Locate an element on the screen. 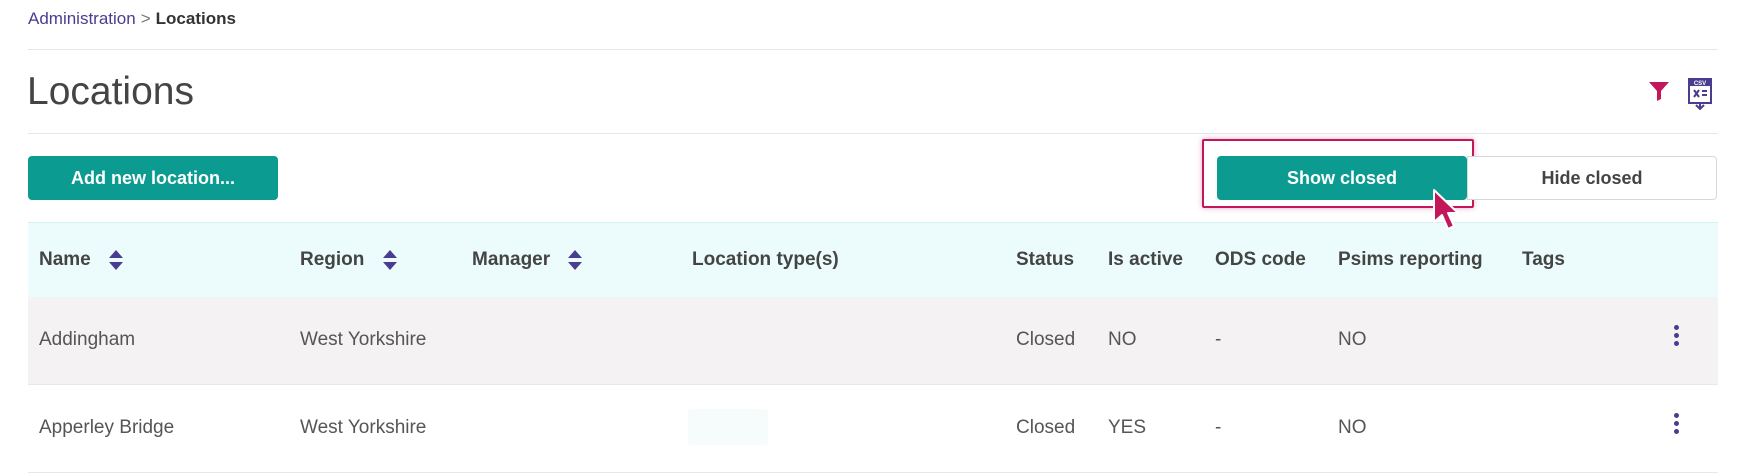  hide-closed-button: Hide closed is located at coordinates (1592, 178).